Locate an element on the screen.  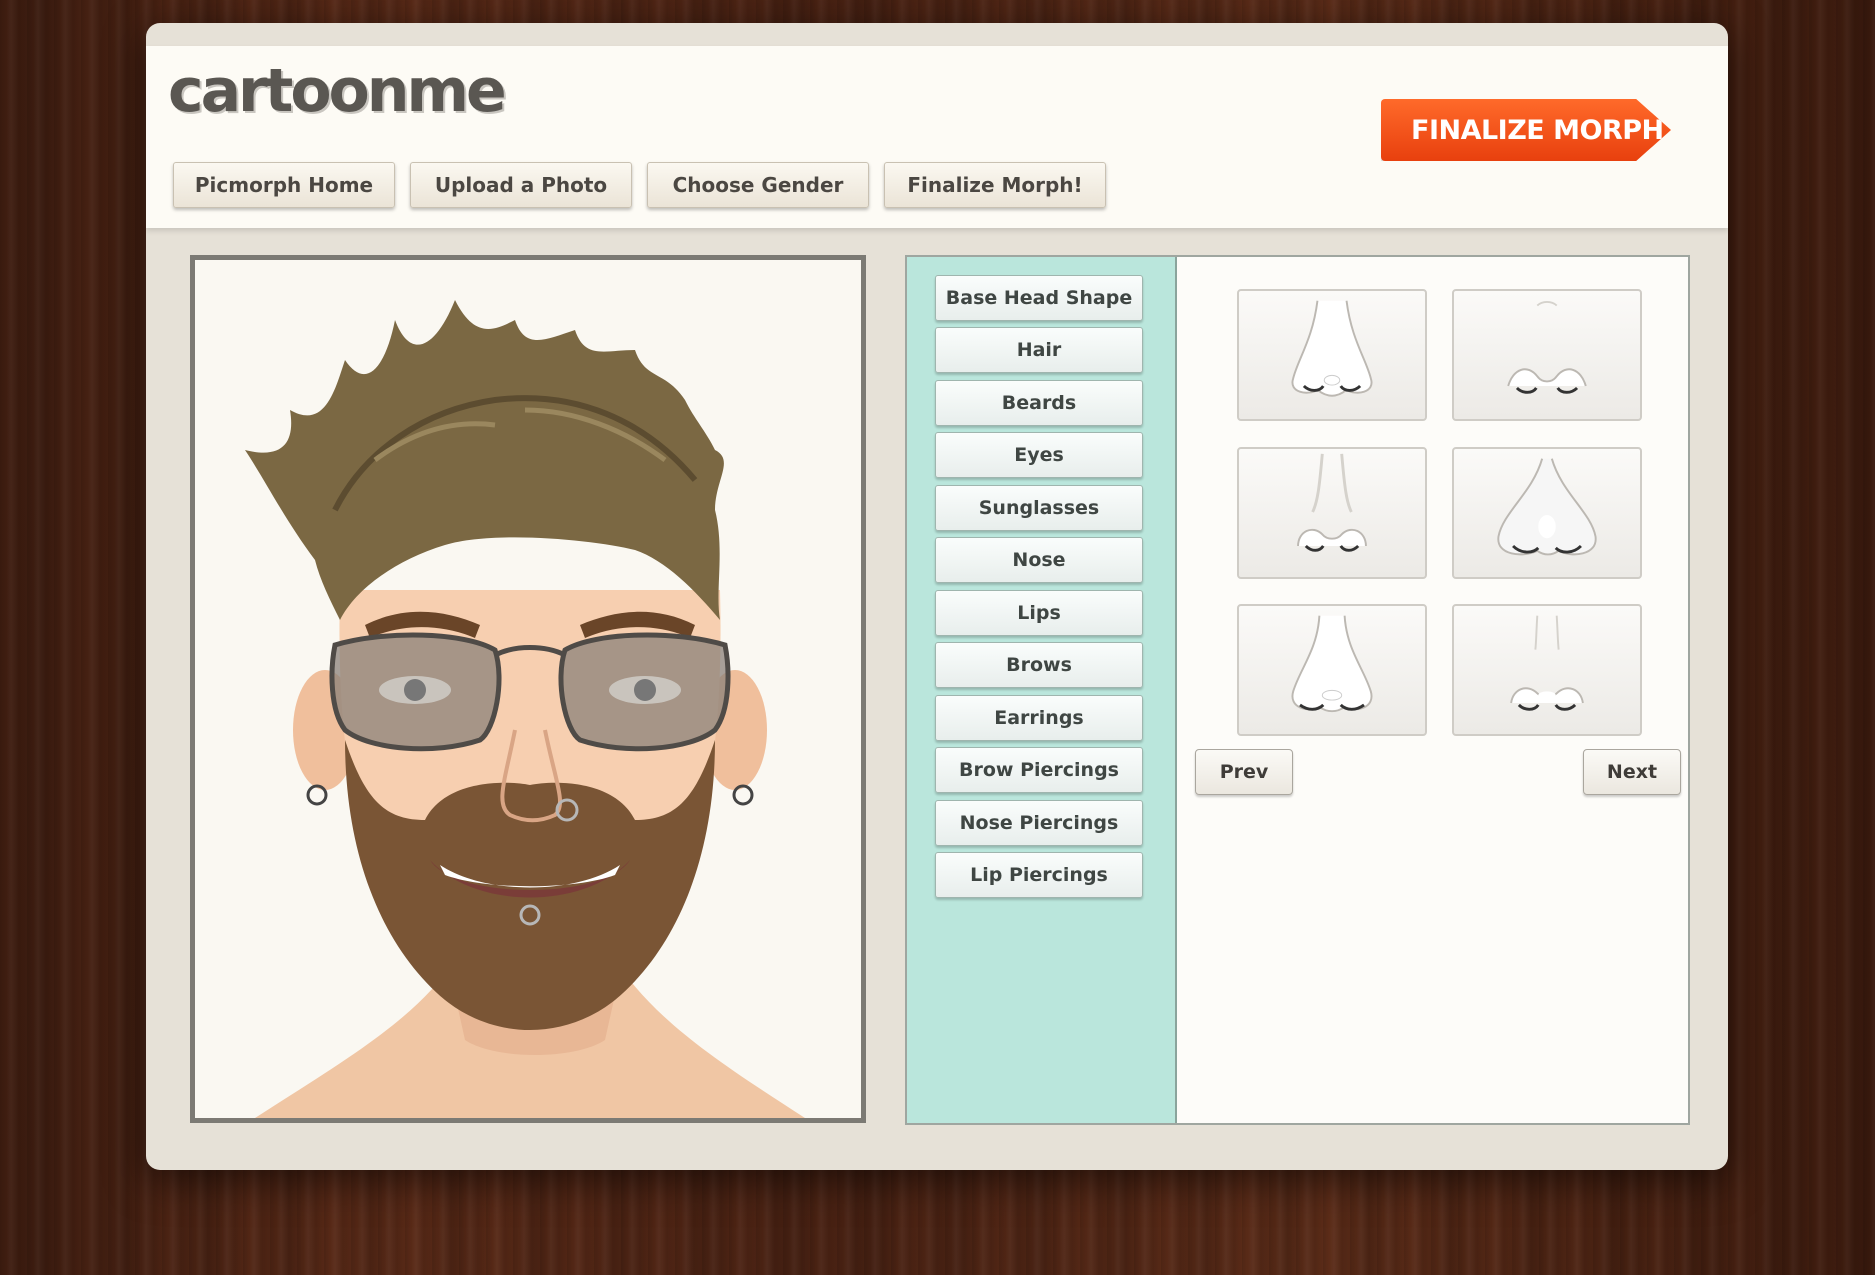
category-sunglasses-button: Sunglasses is located at coordinates (1039, 508).